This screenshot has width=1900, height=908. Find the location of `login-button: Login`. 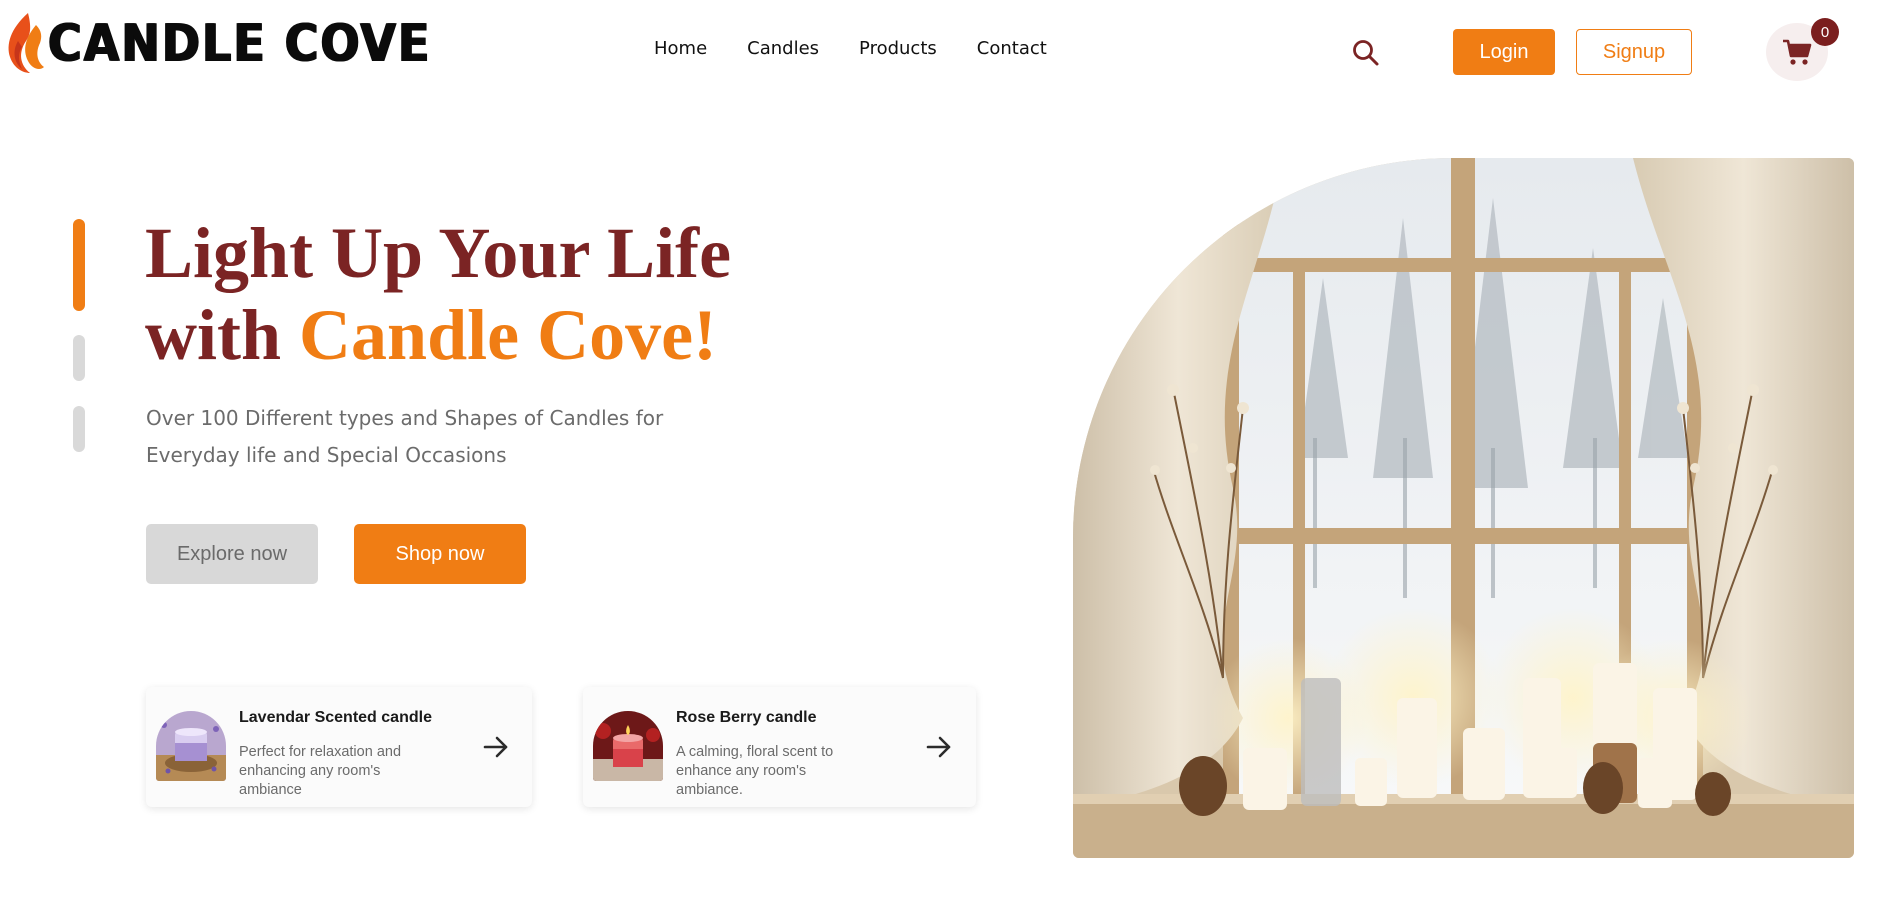

login-button: Login is located at coordinates (1504, 52).